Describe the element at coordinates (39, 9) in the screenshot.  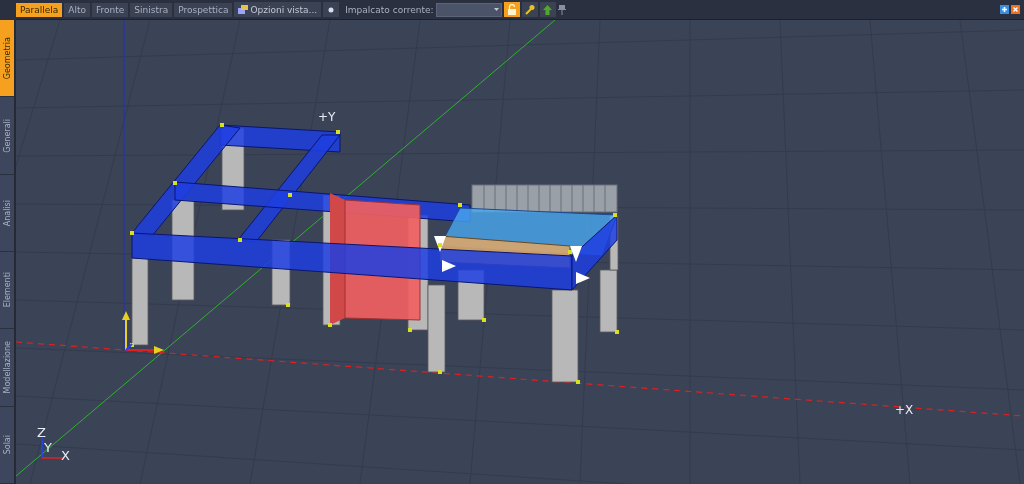
I see `view-tab: Parallela` at that location.